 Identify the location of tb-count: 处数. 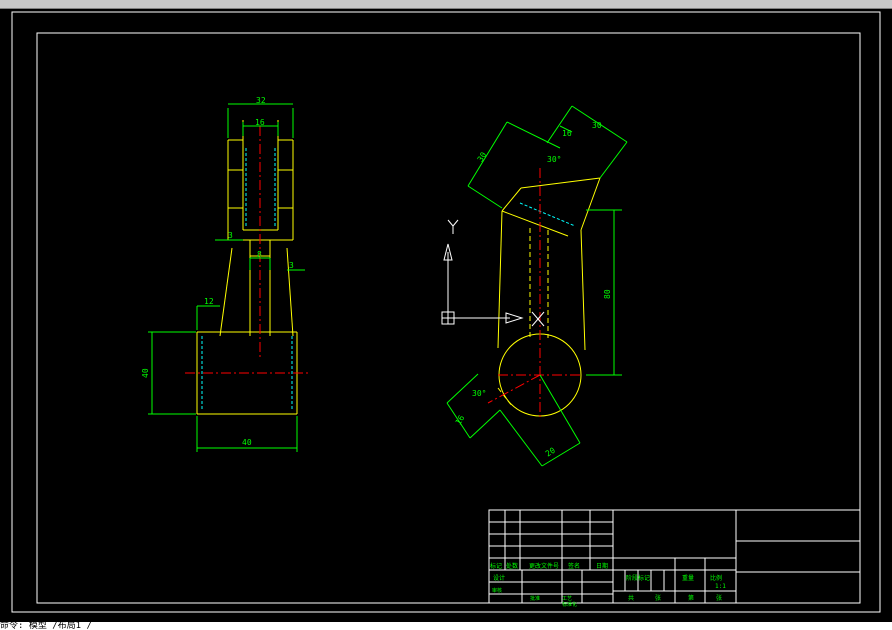
(512, 566).